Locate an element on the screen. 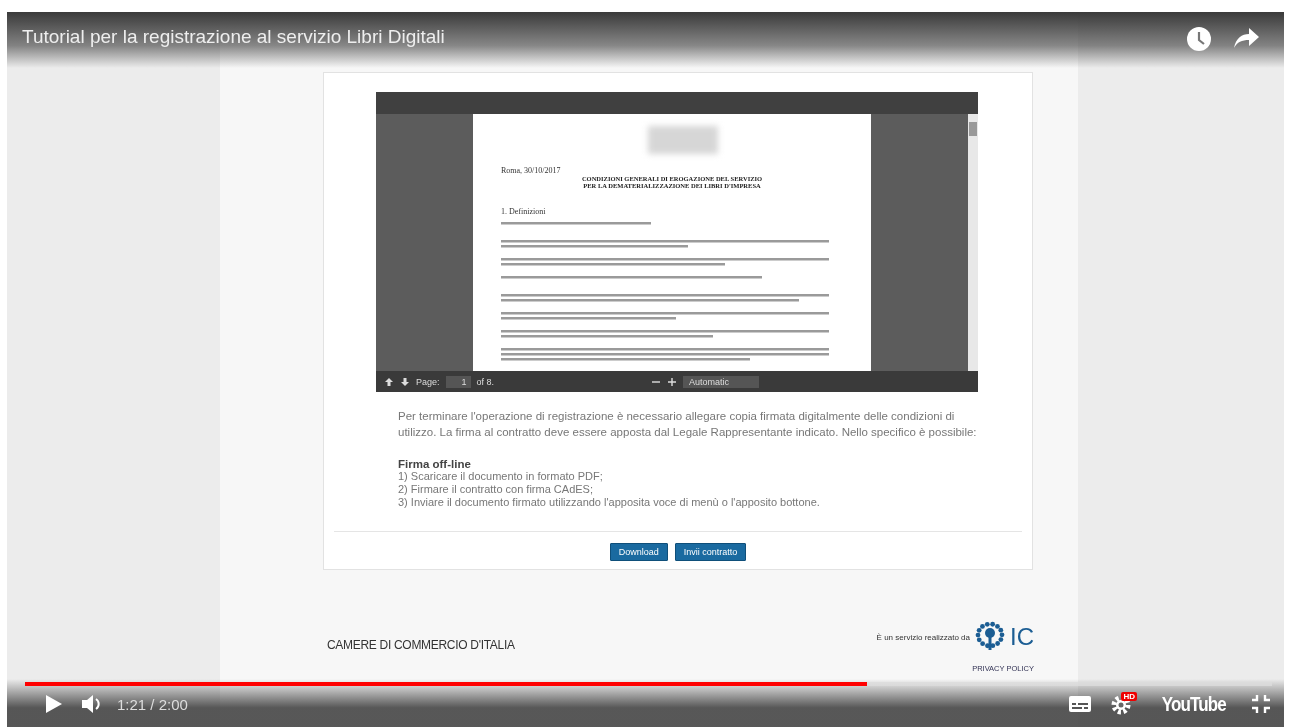 The image size is (1291, 727). step-text: 1) Scaricare il documento in formato PDF; is located at coordinates (501, 476).